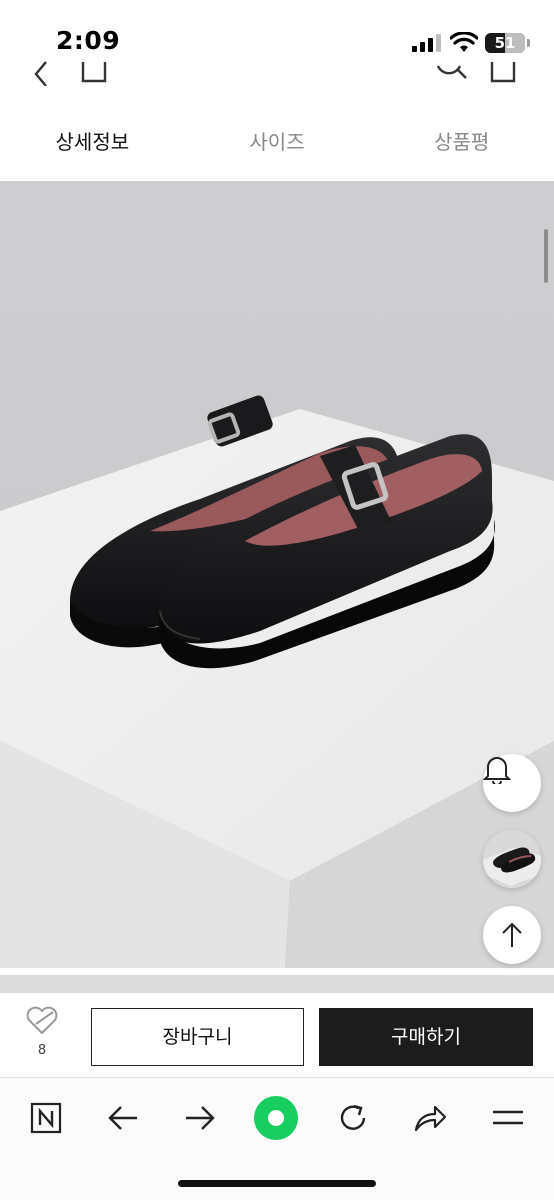 The image size is (554, 1200). I want to click on wish-button: 8, so click(42, 1035).